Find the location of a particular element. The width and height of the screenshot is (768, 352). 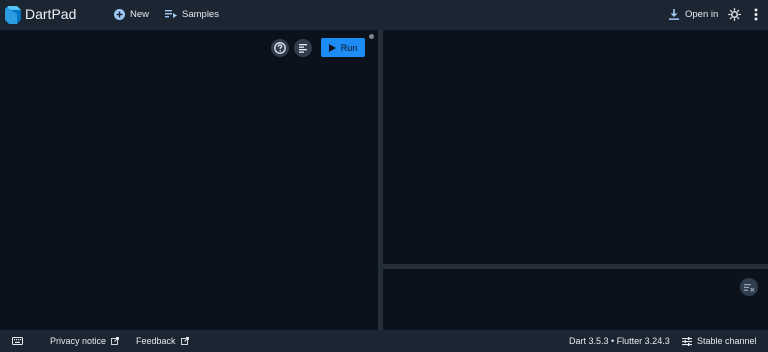

clear-console-button is located at coordinates (749, 287).